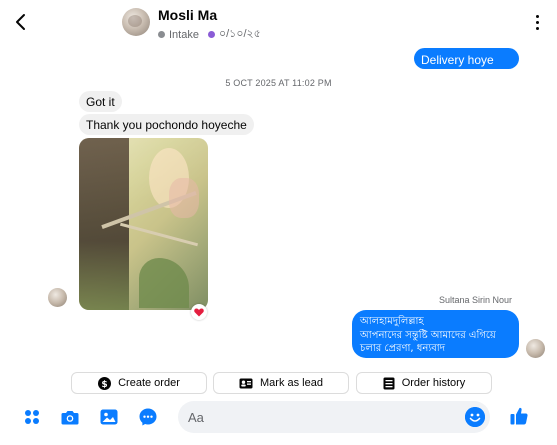 The image size is (557, 445). I want to click on create-order-button: $ Create order, so click(139, 383).